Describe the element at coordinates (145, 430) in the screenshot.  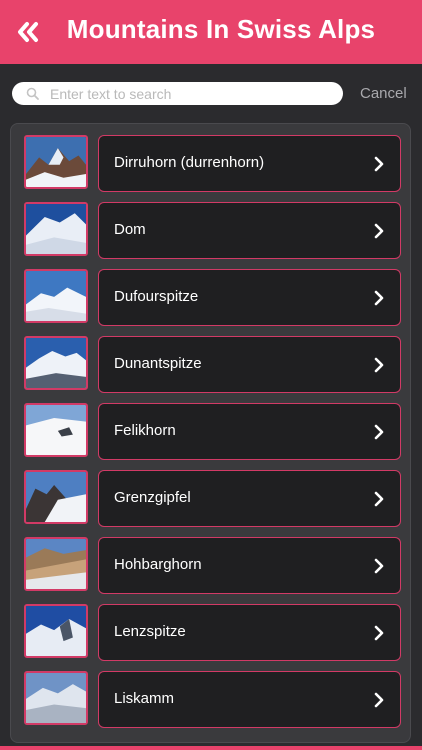
I see `list-item-label: Felikhorn` at that location.